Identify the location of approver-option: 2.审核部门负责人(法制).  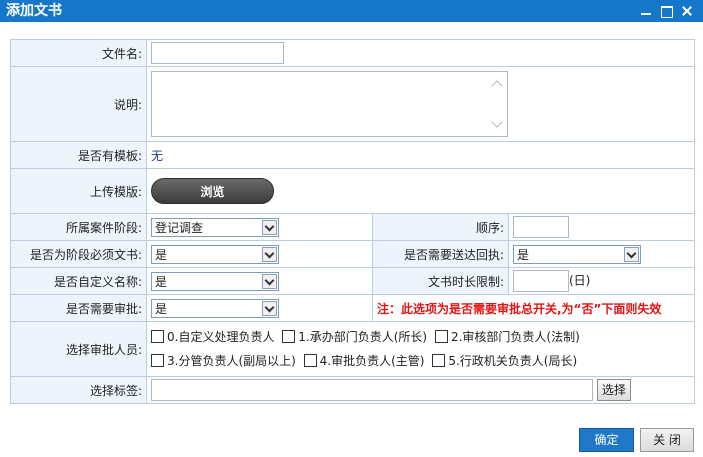
(507, 337).